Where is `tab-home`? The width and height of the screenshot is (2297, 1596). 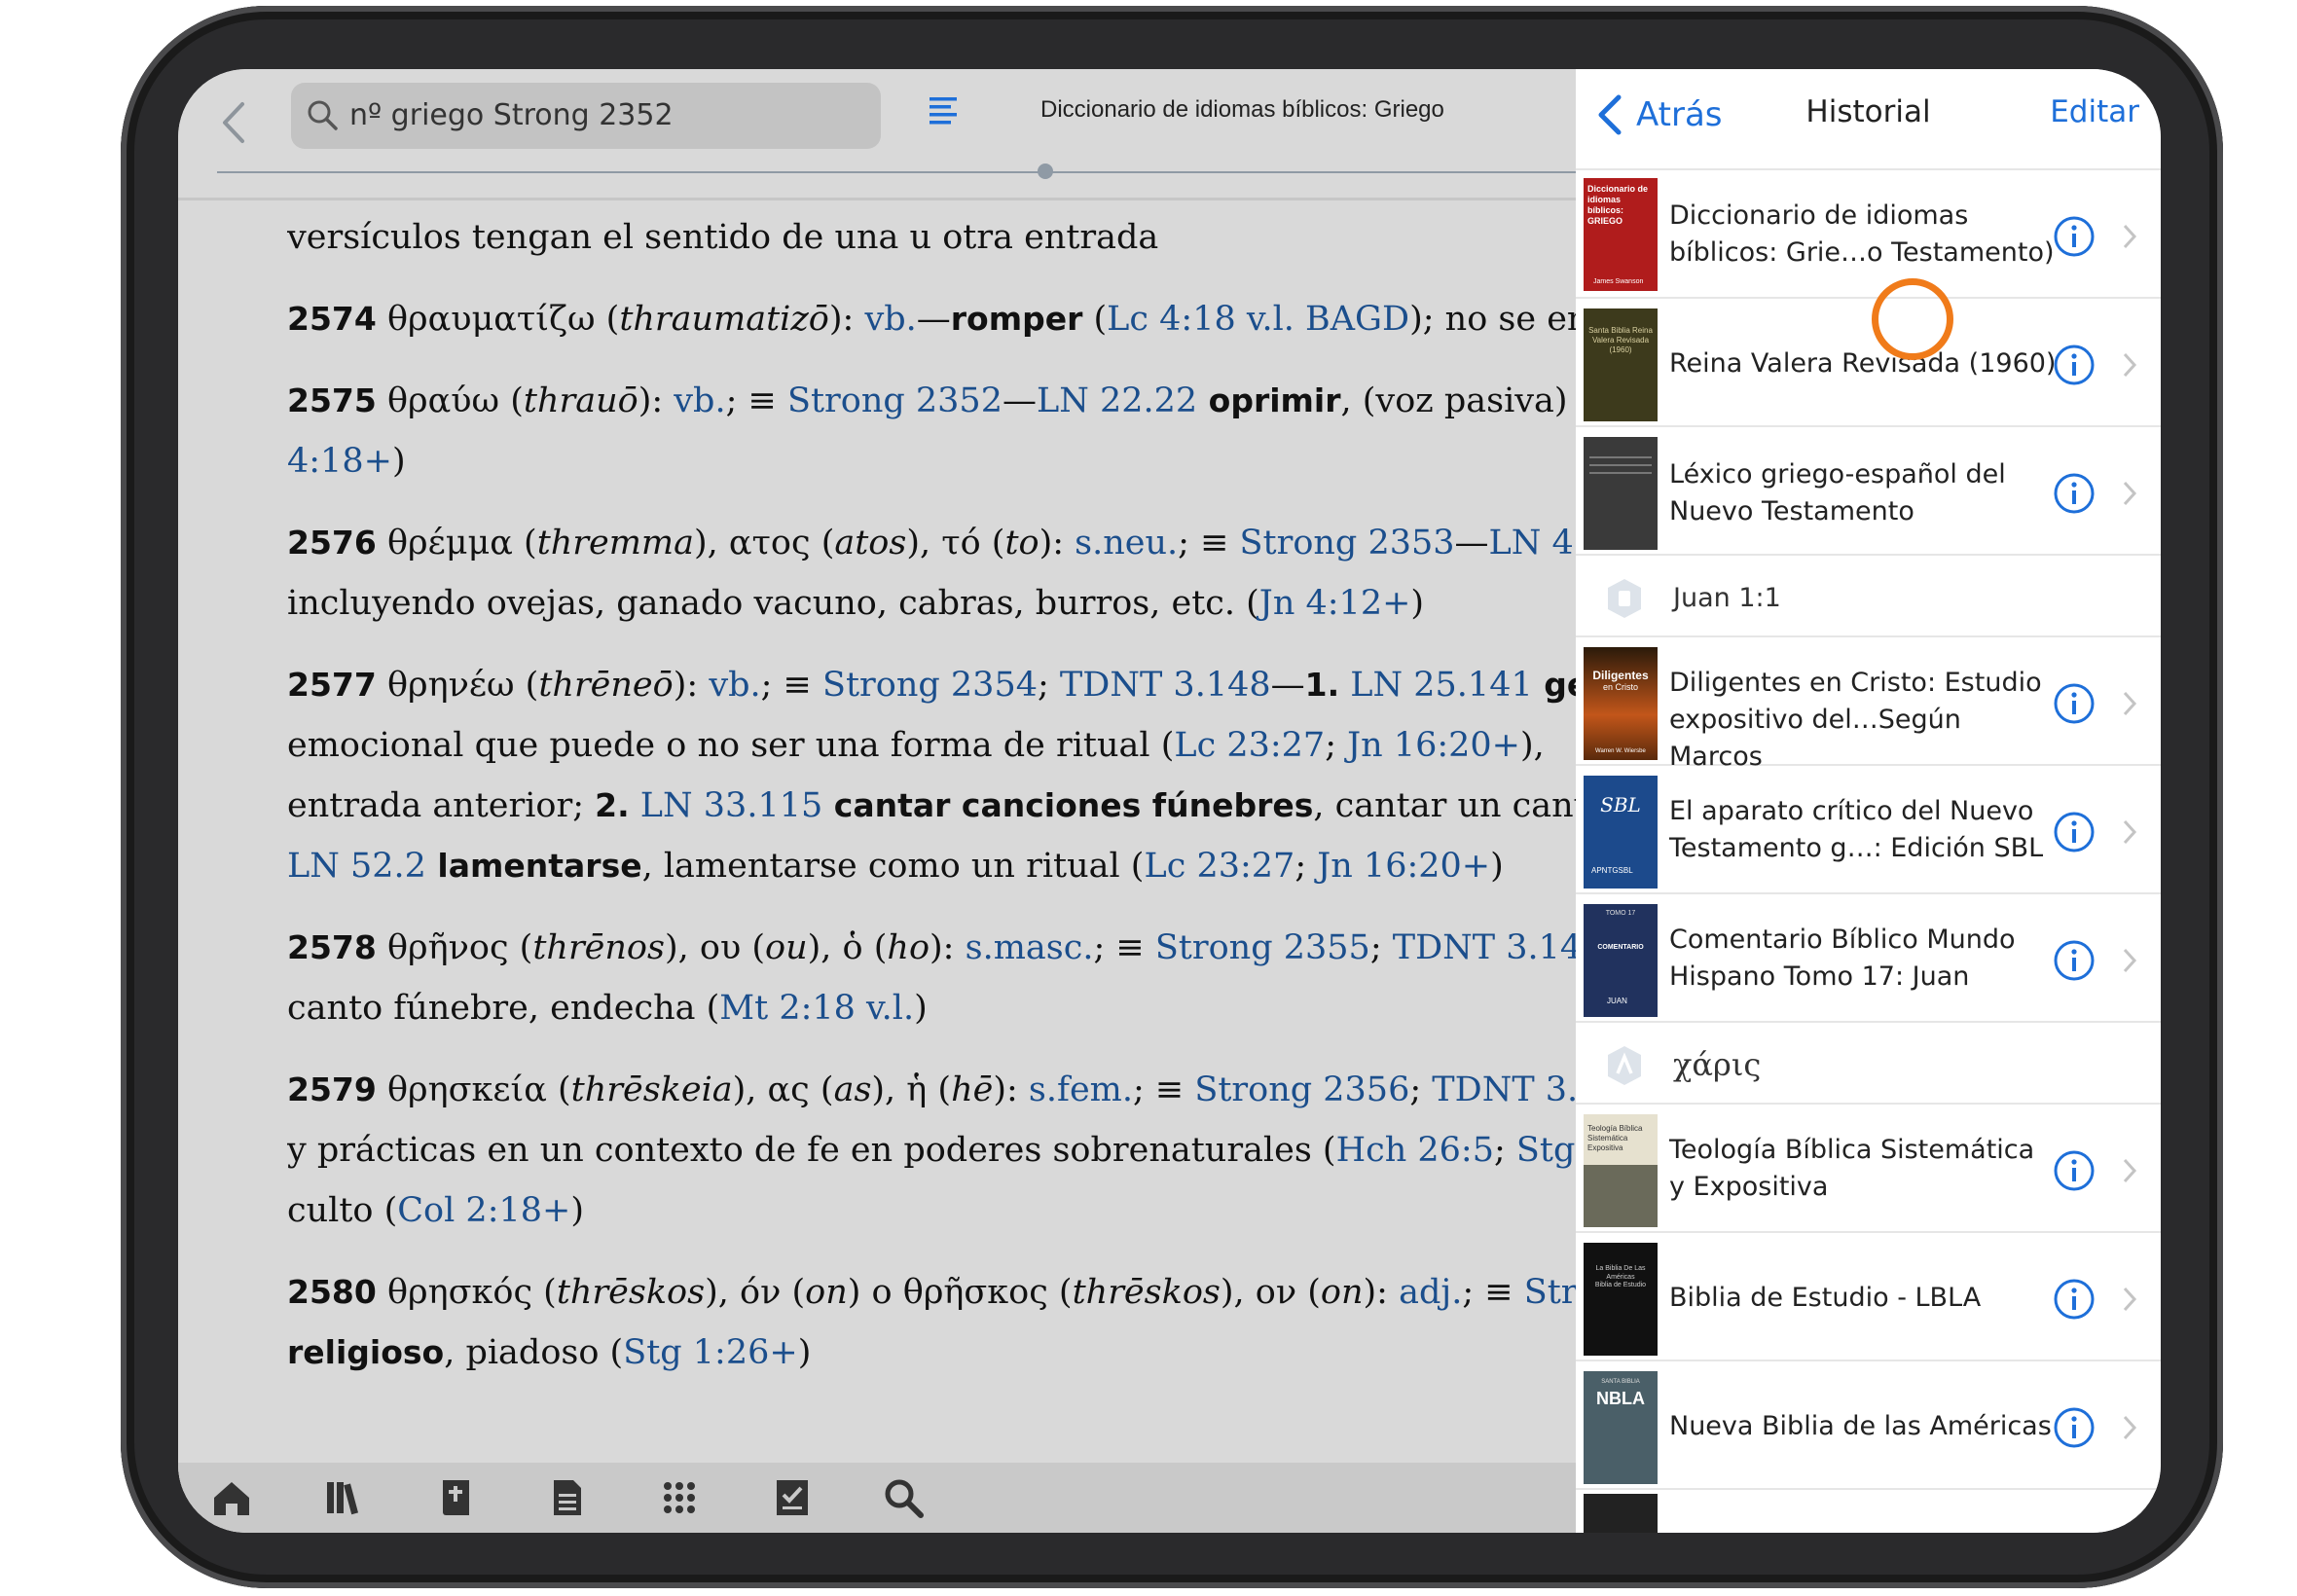 tab-home is located at coordinates (232, 1498).